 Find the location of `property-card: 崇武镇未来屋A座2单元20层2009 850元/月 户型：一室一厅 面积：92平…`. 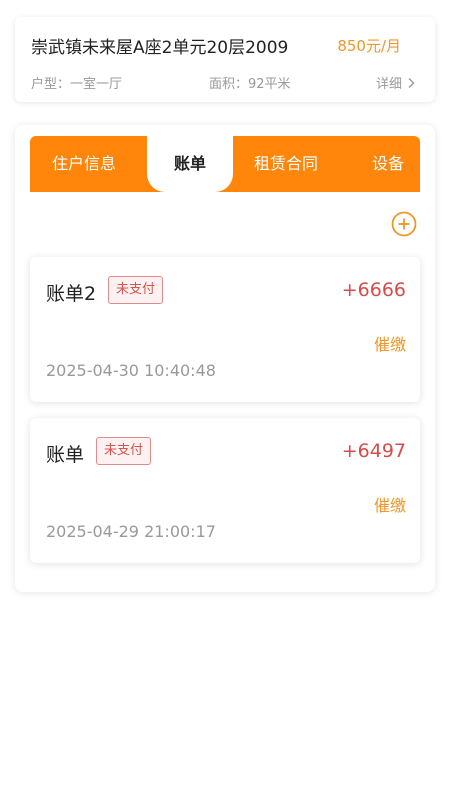

property-card: 崇武镇未来屋A座2单元20层2009 850元/月 户型：一室一厅 面积：92平… is located at coordinates (225, 59).